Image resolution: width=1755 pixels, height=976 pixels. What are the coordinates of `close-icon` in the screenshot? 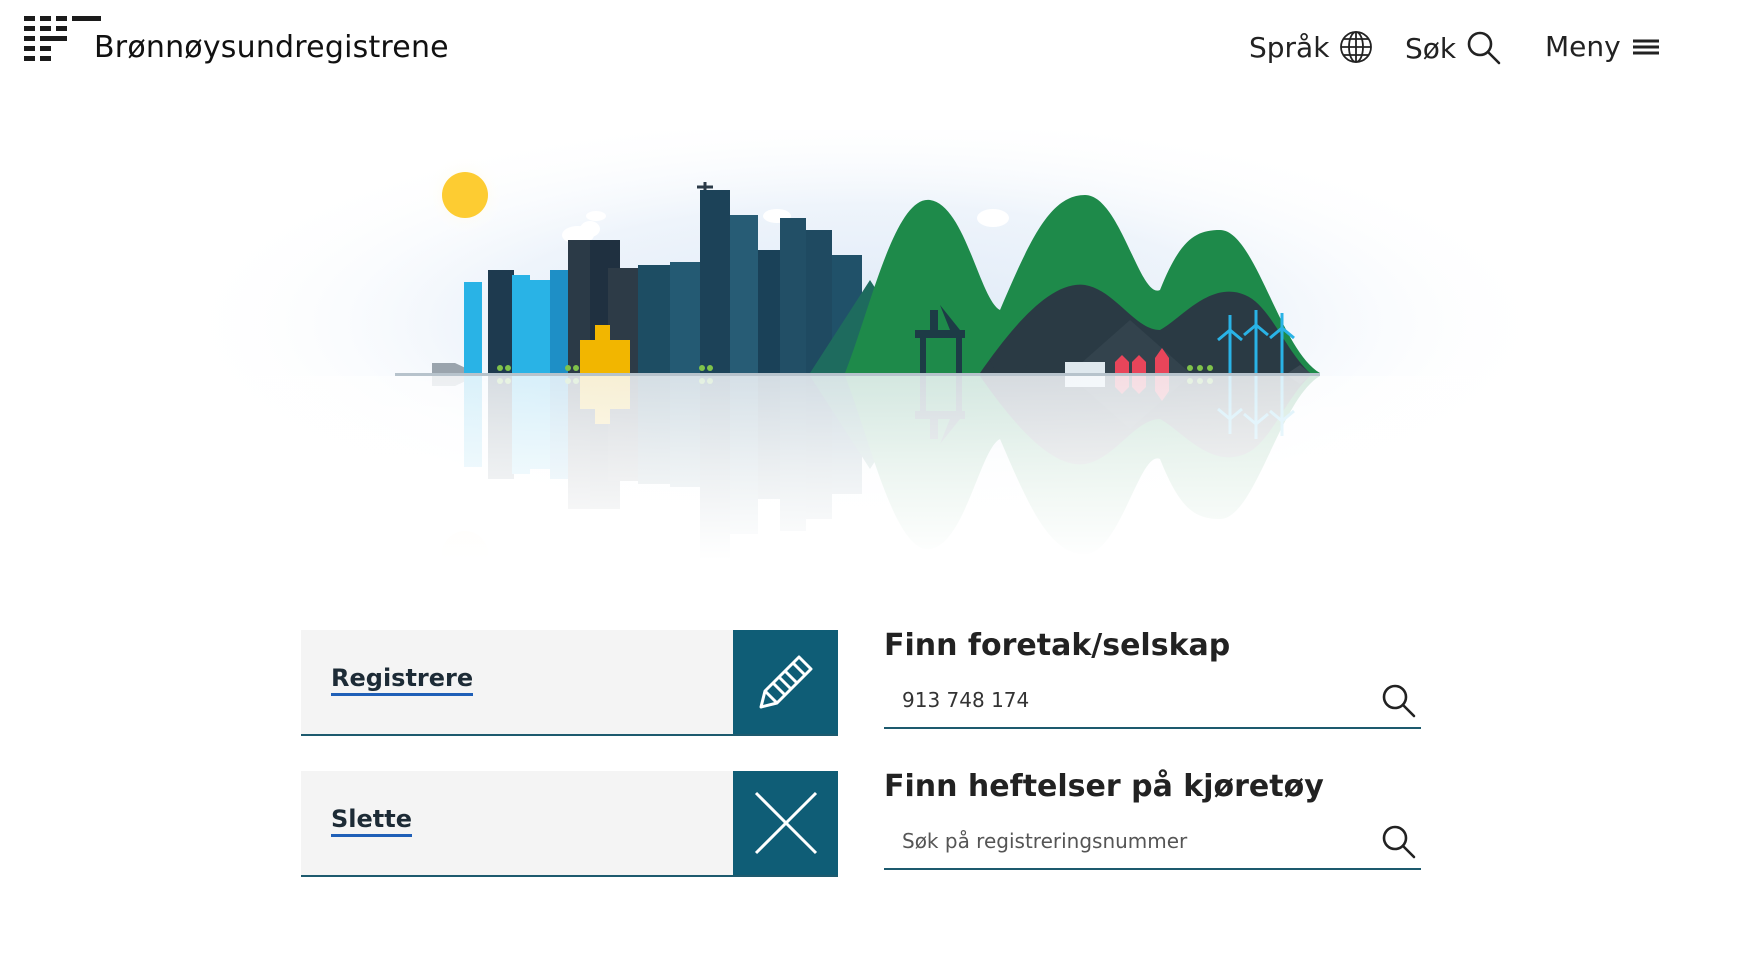 It's located at (785, 823).